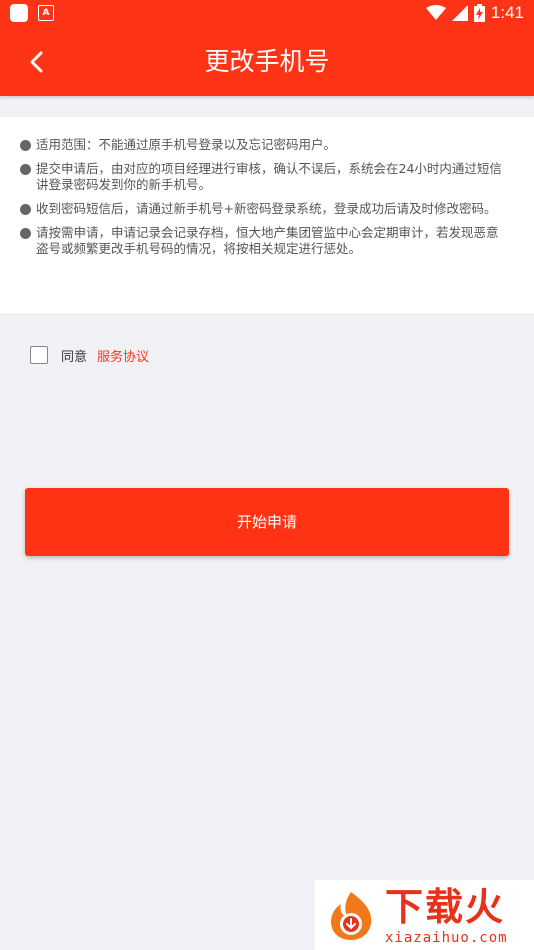 This screenshot has width=534, height=950. Describe the element at coordinates (267, 522) in the screenshot. I see `start-apply-button: 开始申请` at that location.